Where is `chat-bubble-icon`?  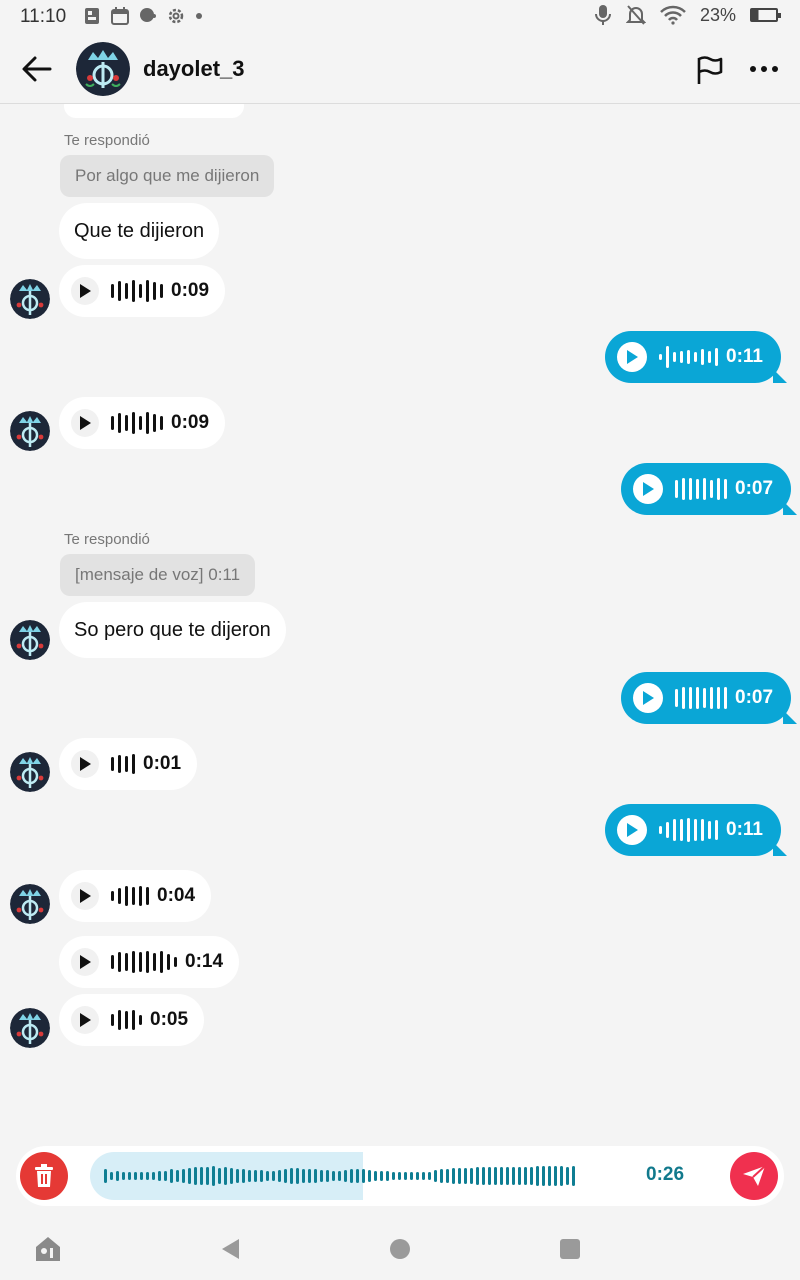 chat-bubble-icon is located at coordinates (148, 15).